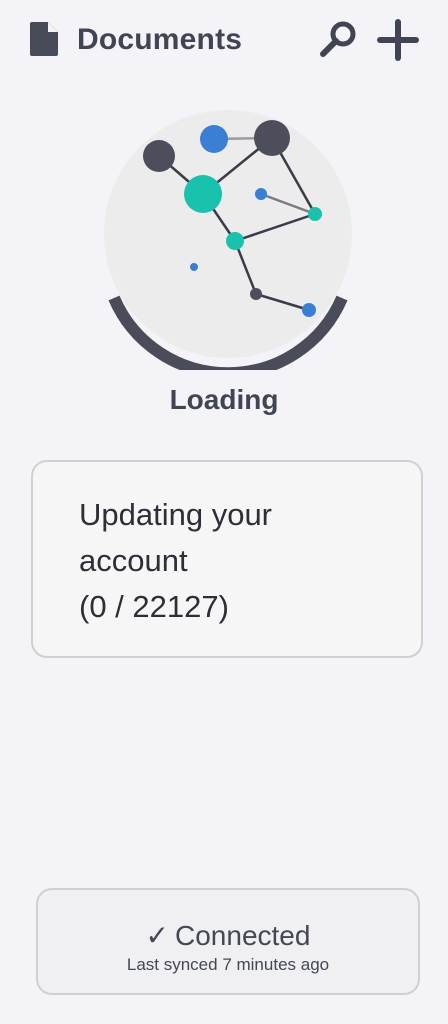 The height and width of the screenshot is (1024, 448). I want to click on status-message: Updating your account (0 / 22127), so click(234, 561).